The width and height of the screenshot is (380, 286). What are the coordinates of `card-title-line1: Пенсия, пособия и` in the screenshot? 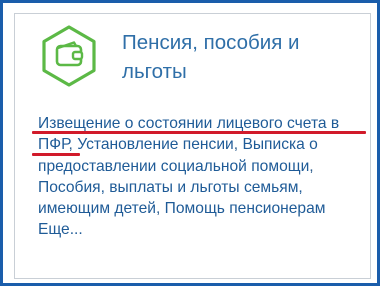 It's located at (242, 42).